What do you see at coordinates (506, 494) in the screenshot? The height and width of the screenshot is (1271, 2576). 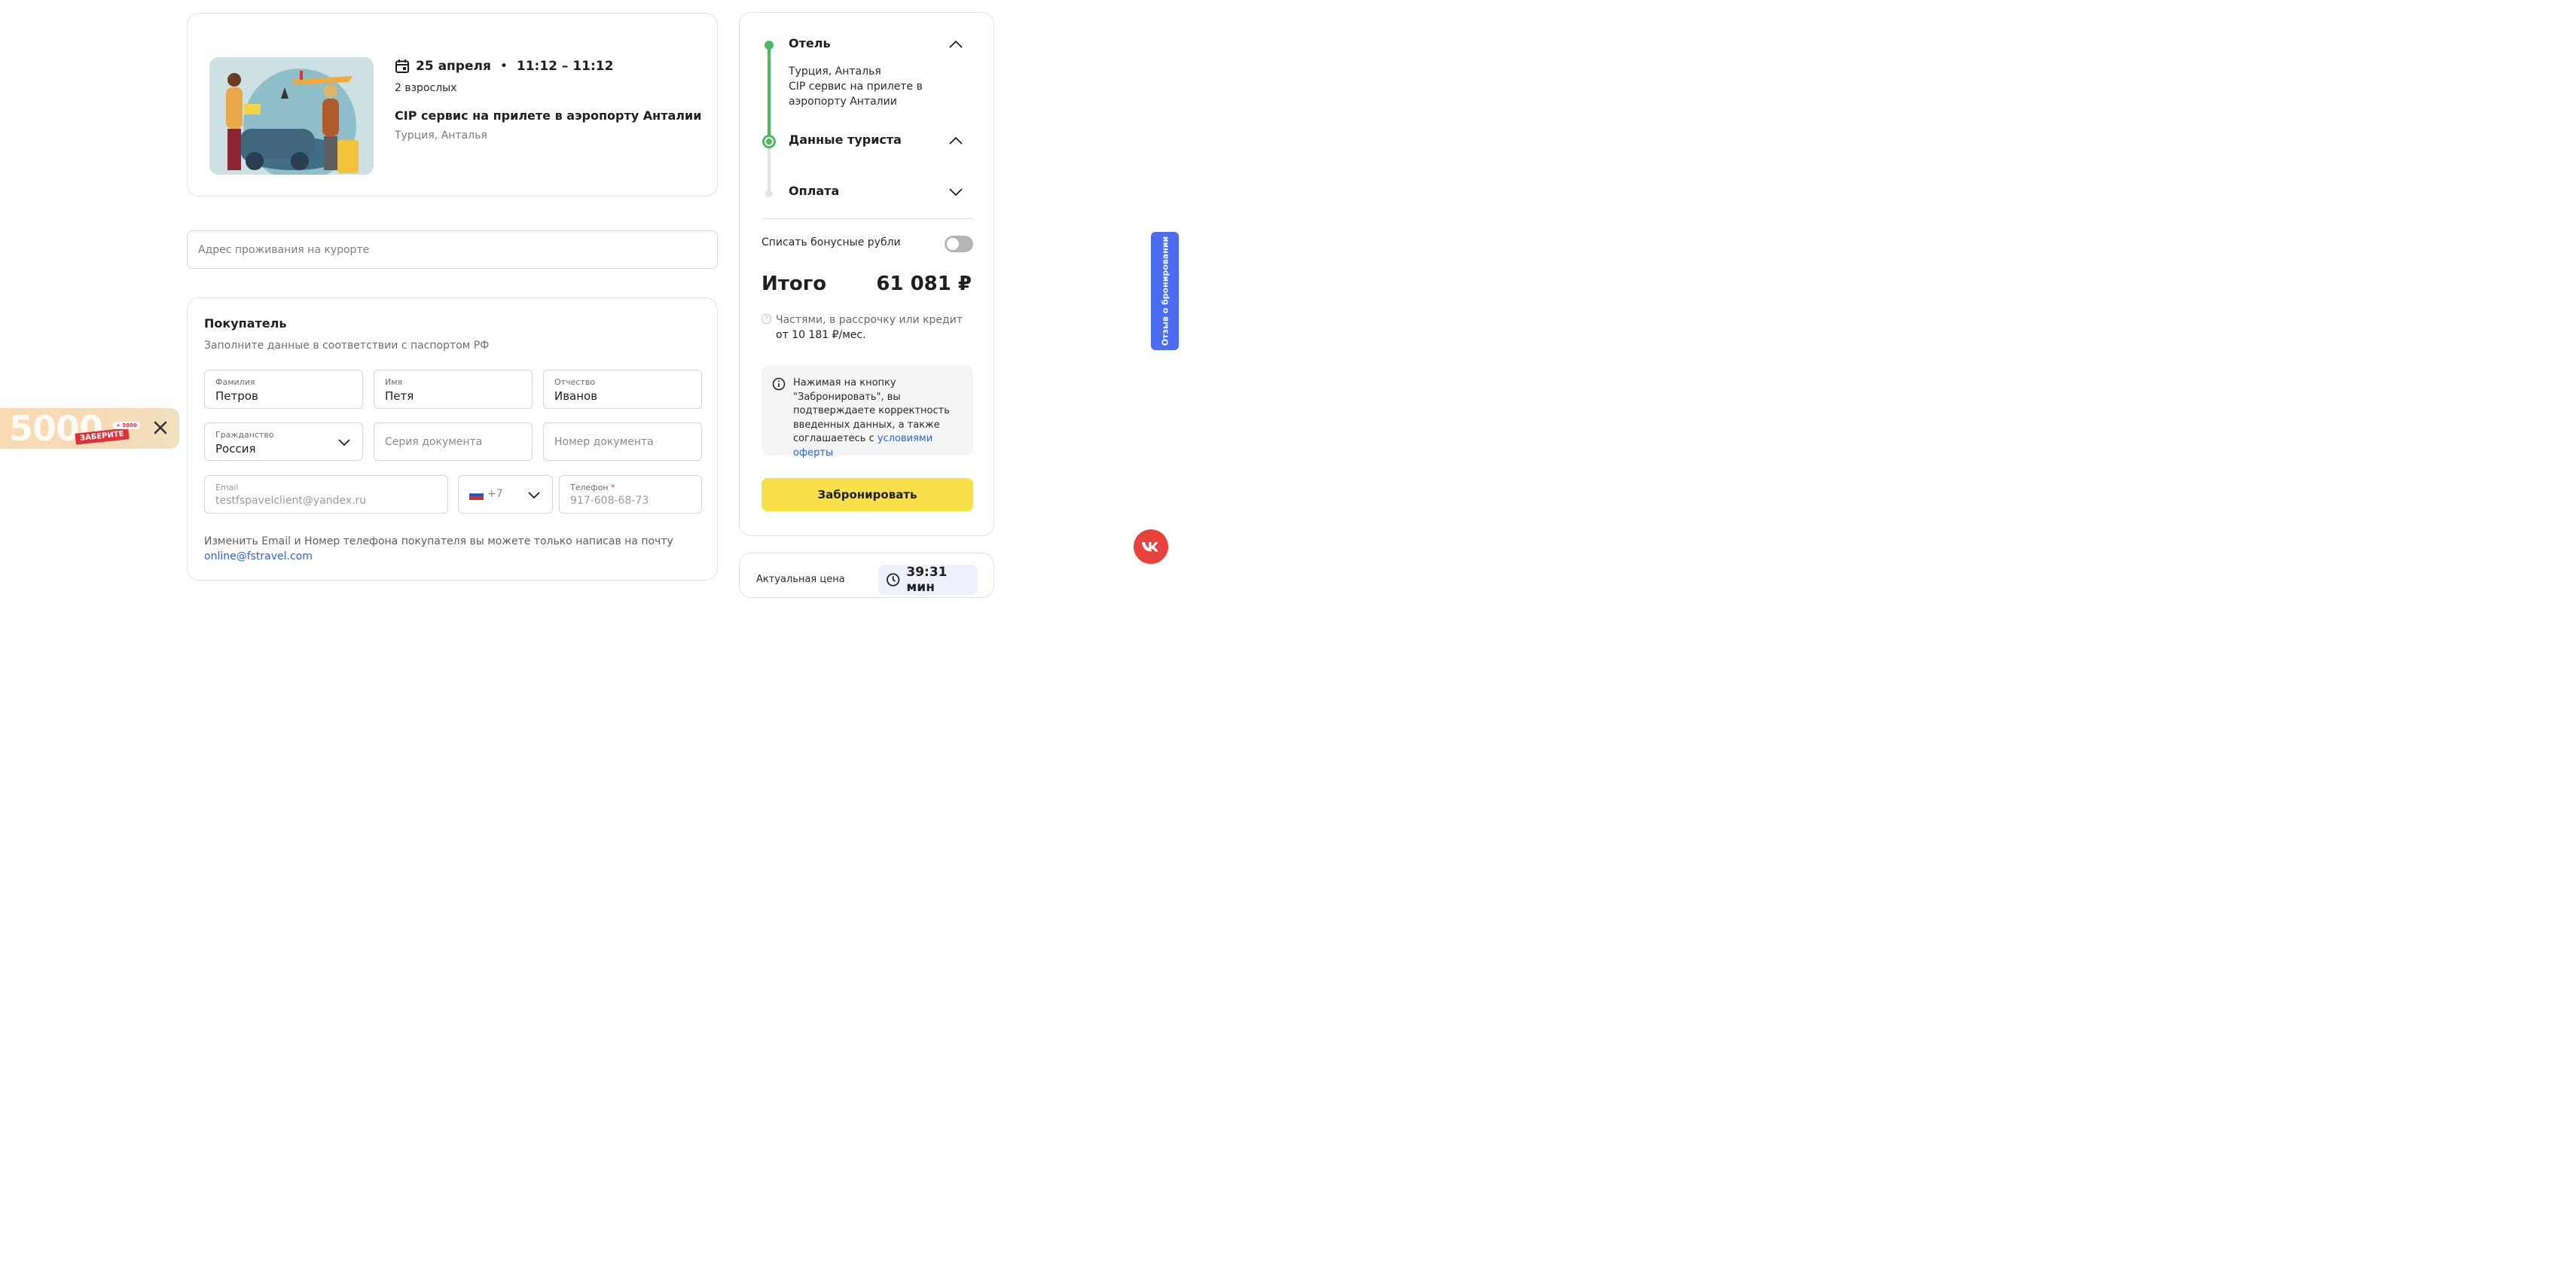 I see `phone-code-select: +7` at bounding box center [506, 494].